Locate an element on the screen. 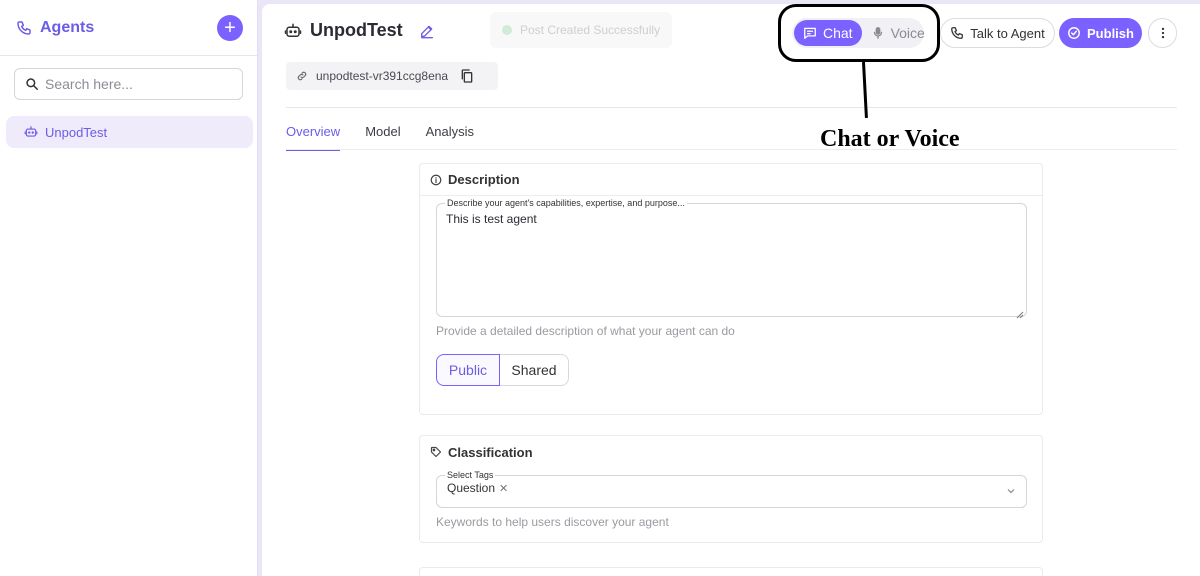  tab-bar: Overview Model Analysis is located at coordinates (392, 137).